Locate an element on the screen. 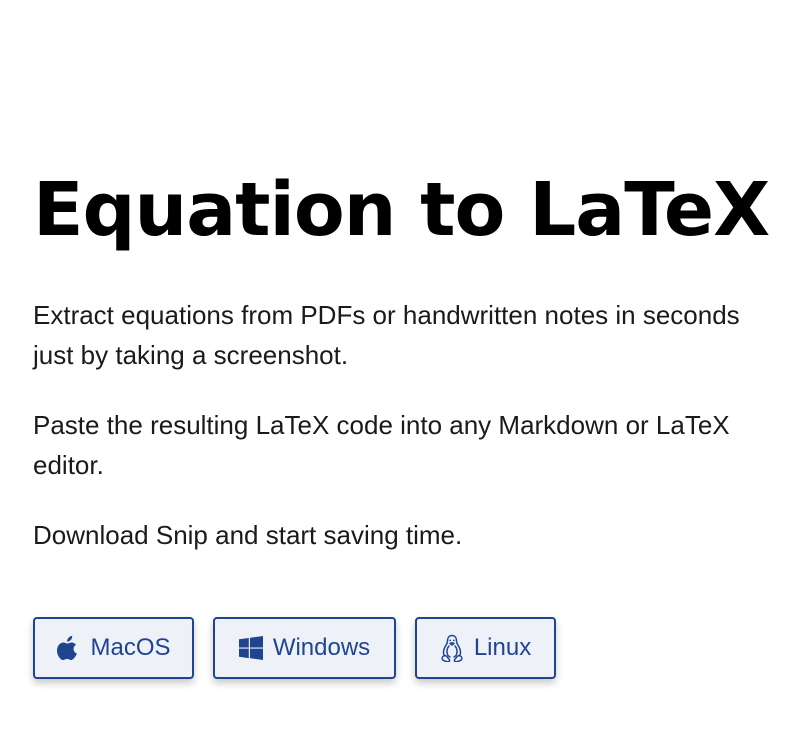 This screenshot has width=790, height=737. linux-tux-icon is located at coordinates (452, 648).